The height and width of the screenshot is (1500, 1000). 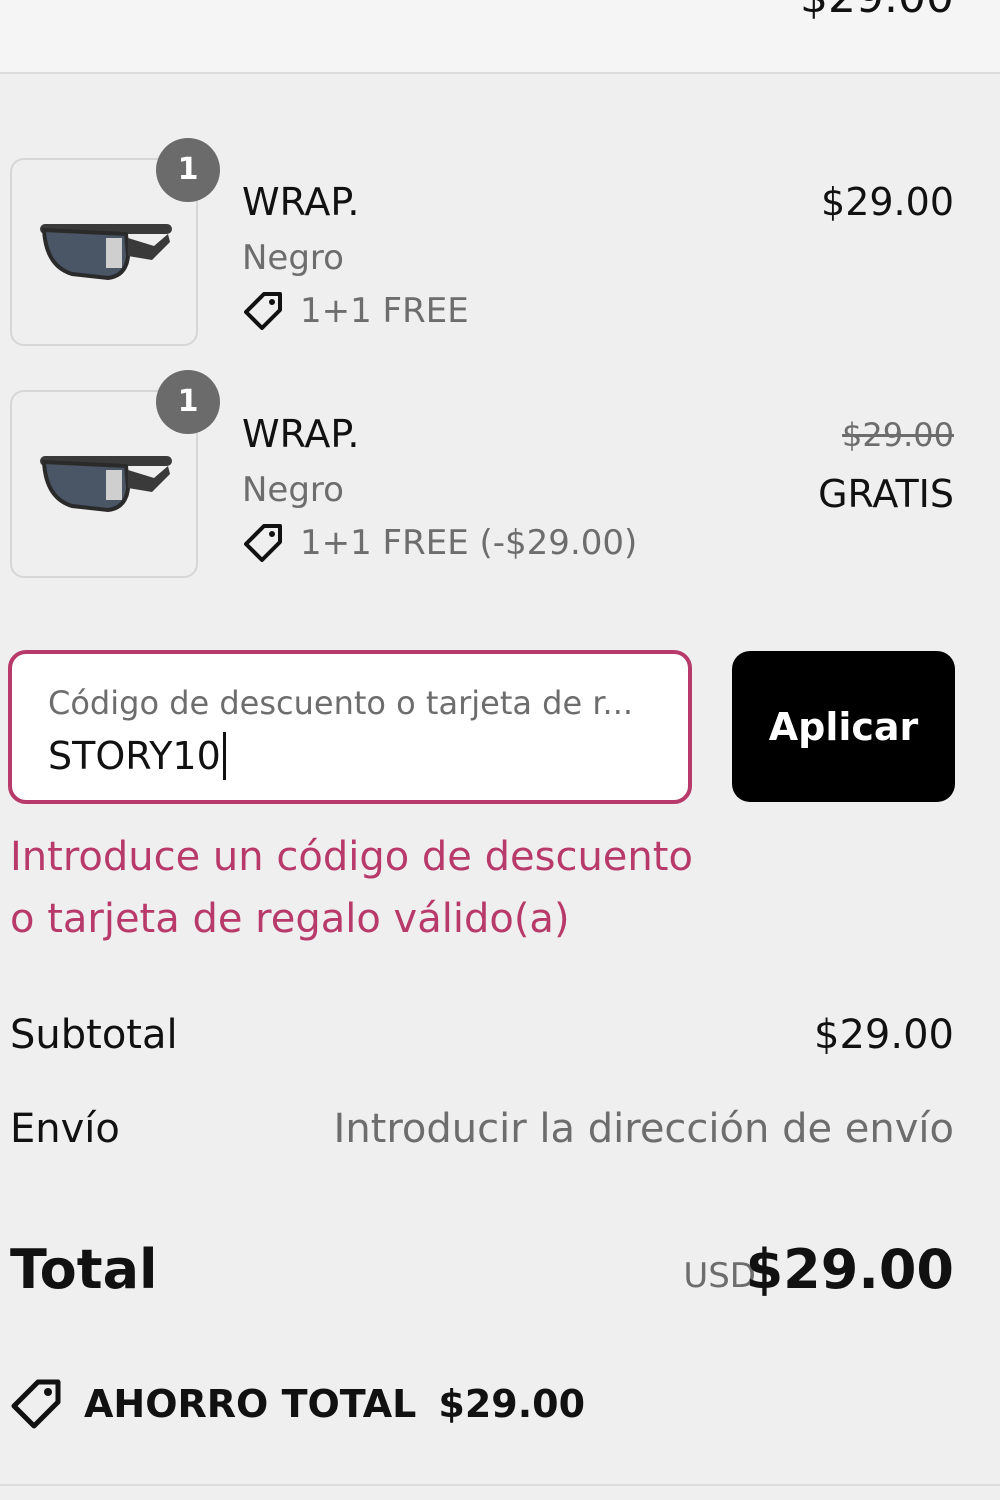 What do you see at coordinates (512, 1404) in the screenshot?
I see `savings-value: $29.00` at bounding box center [512, 1404].